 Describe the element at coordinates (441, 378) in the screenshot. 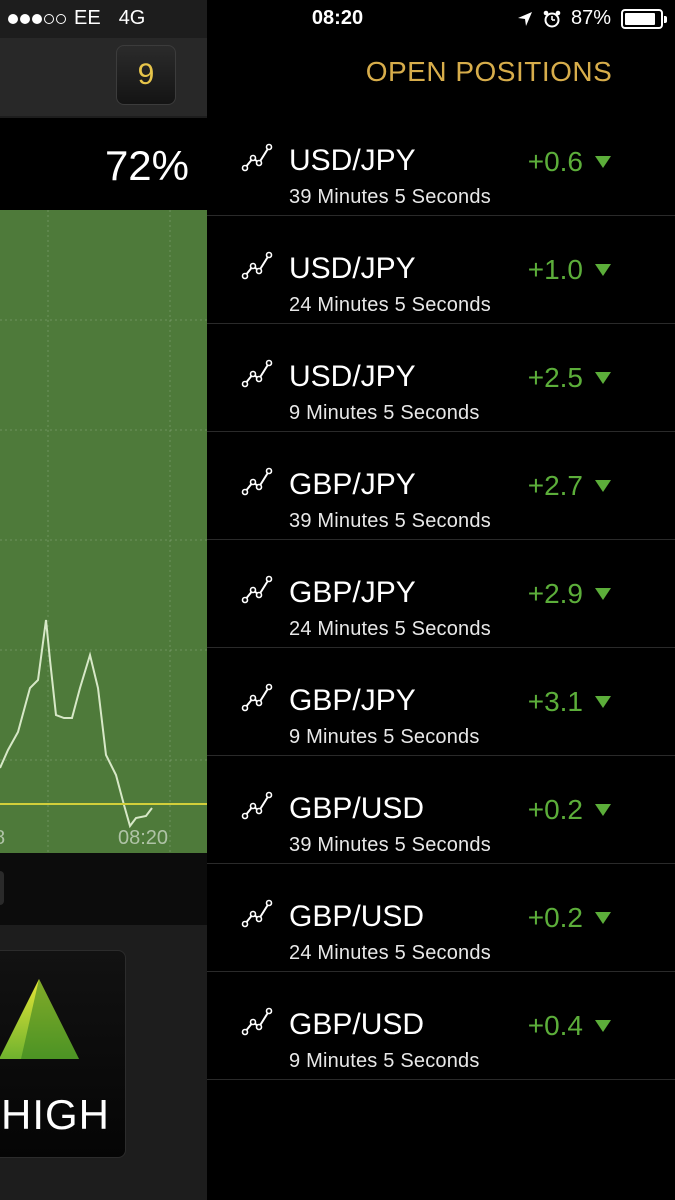

I see `position-row: USD/JPY 9 Minutes 5 Seconds +2.5` at that location.